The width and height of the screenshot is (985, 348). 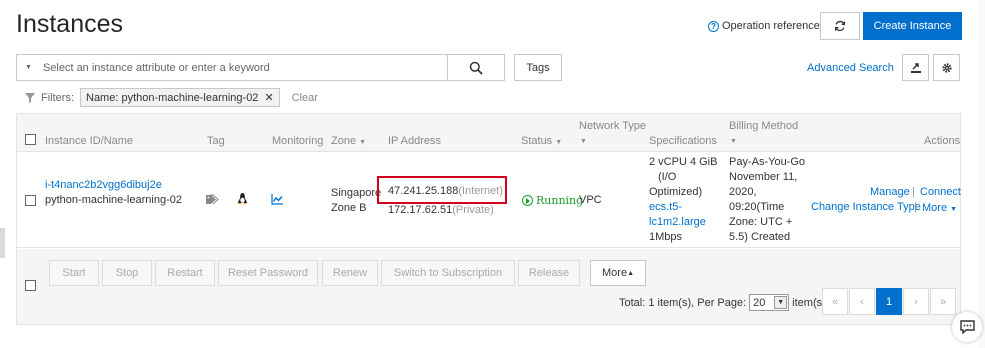 What do you see at coordinates (890, 192) in the screenshot?
I see `manage-link: Manage` at bounding box center [890, 192].